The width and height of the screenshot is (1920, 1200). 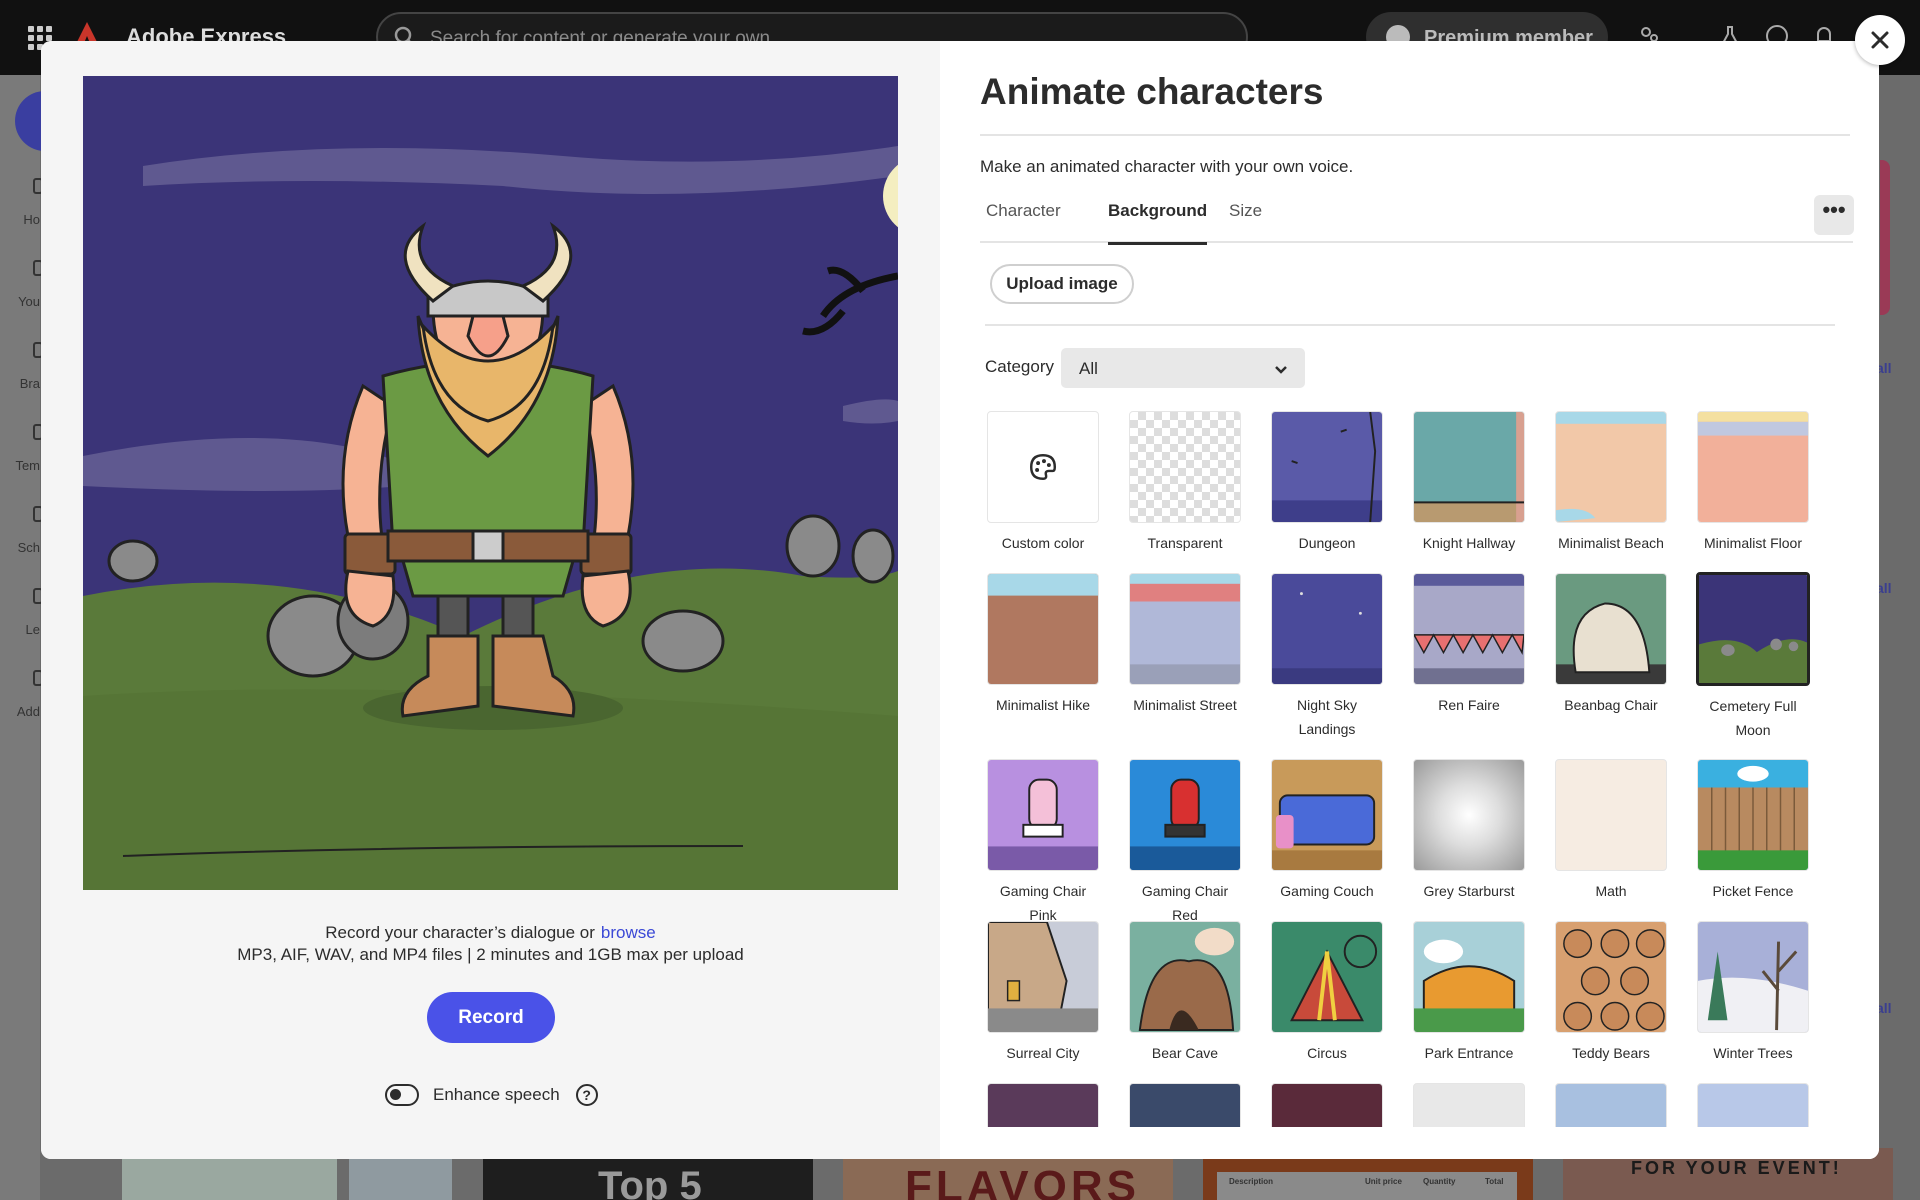 I want to click on tile-label: Dungeon, so click(x=1327, y=543).